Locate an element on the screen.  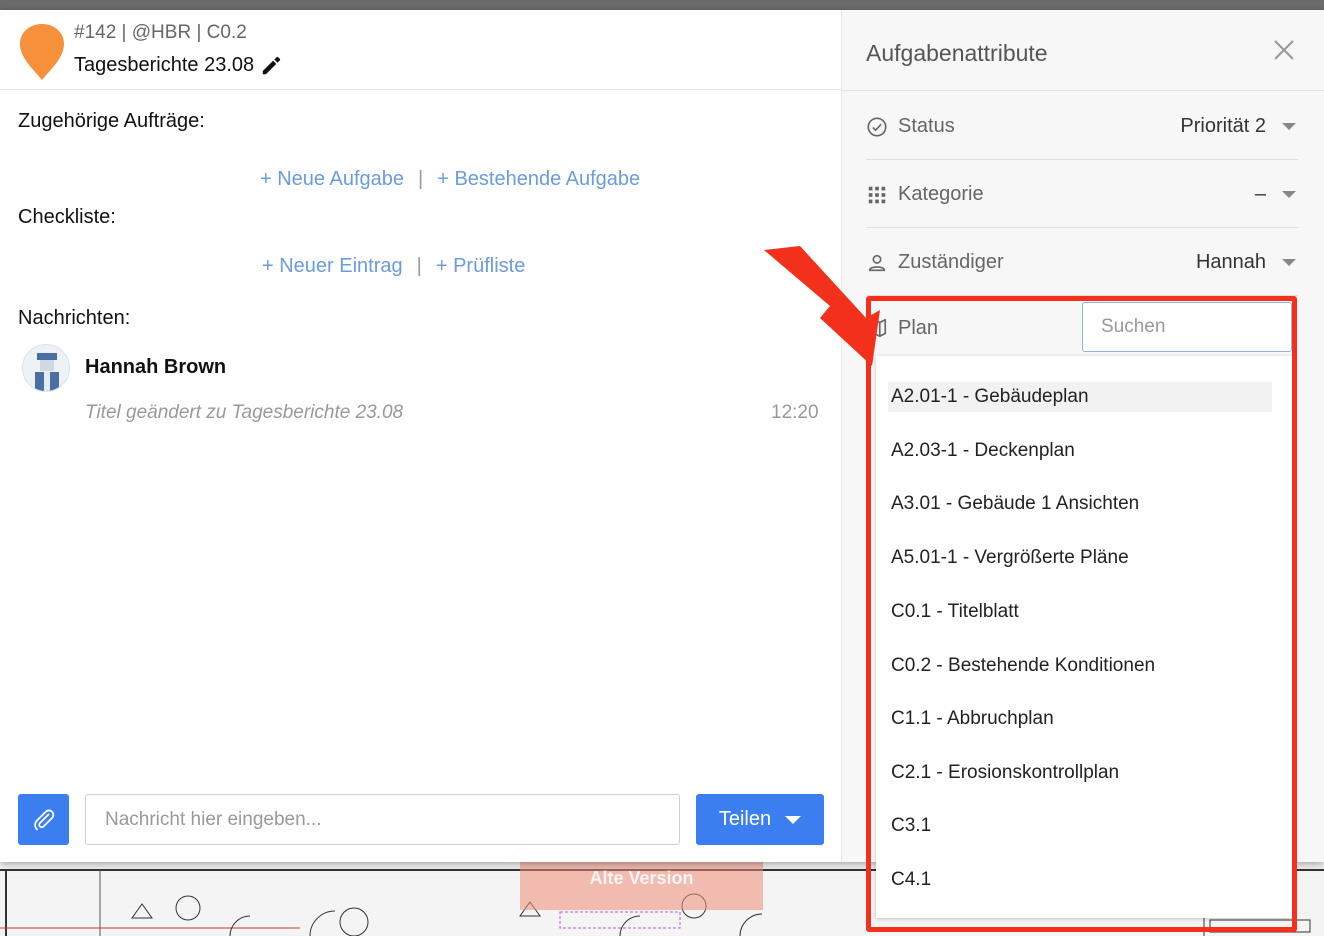
user-avatar-icon is located at coordinates (47, 372).